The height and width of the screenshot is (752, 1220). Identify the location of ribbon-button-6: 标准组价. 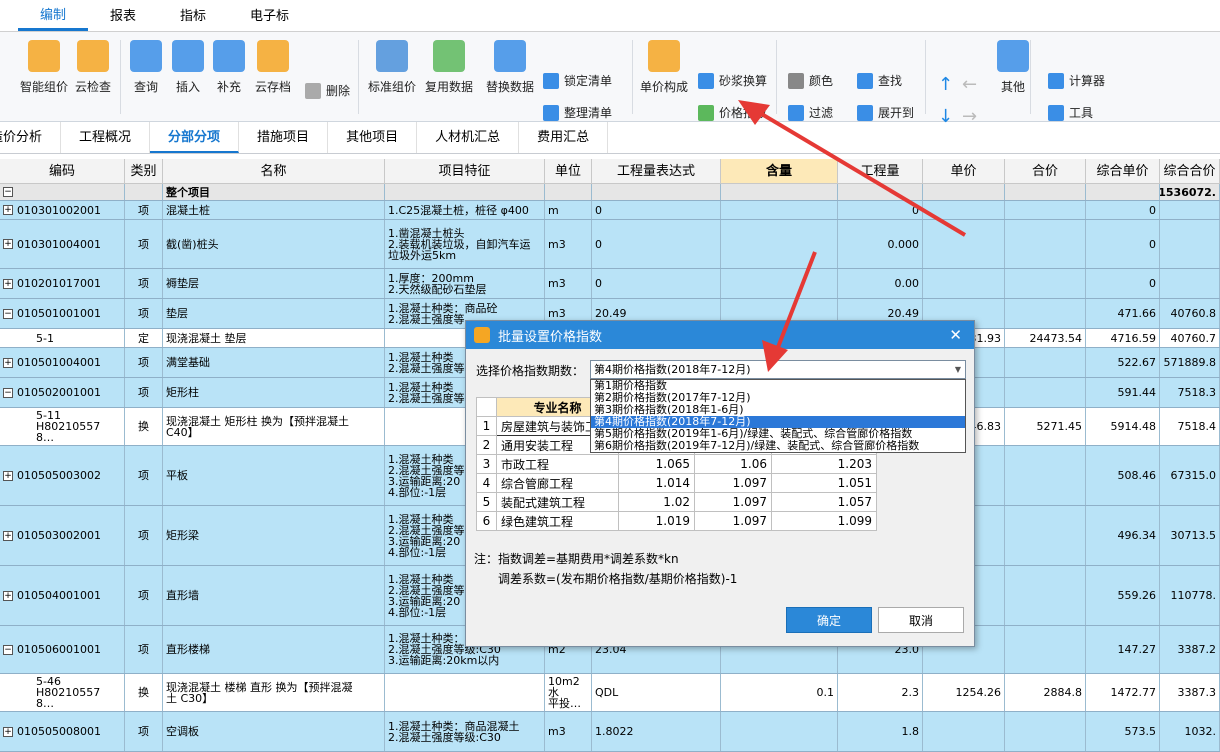
(392, 67).